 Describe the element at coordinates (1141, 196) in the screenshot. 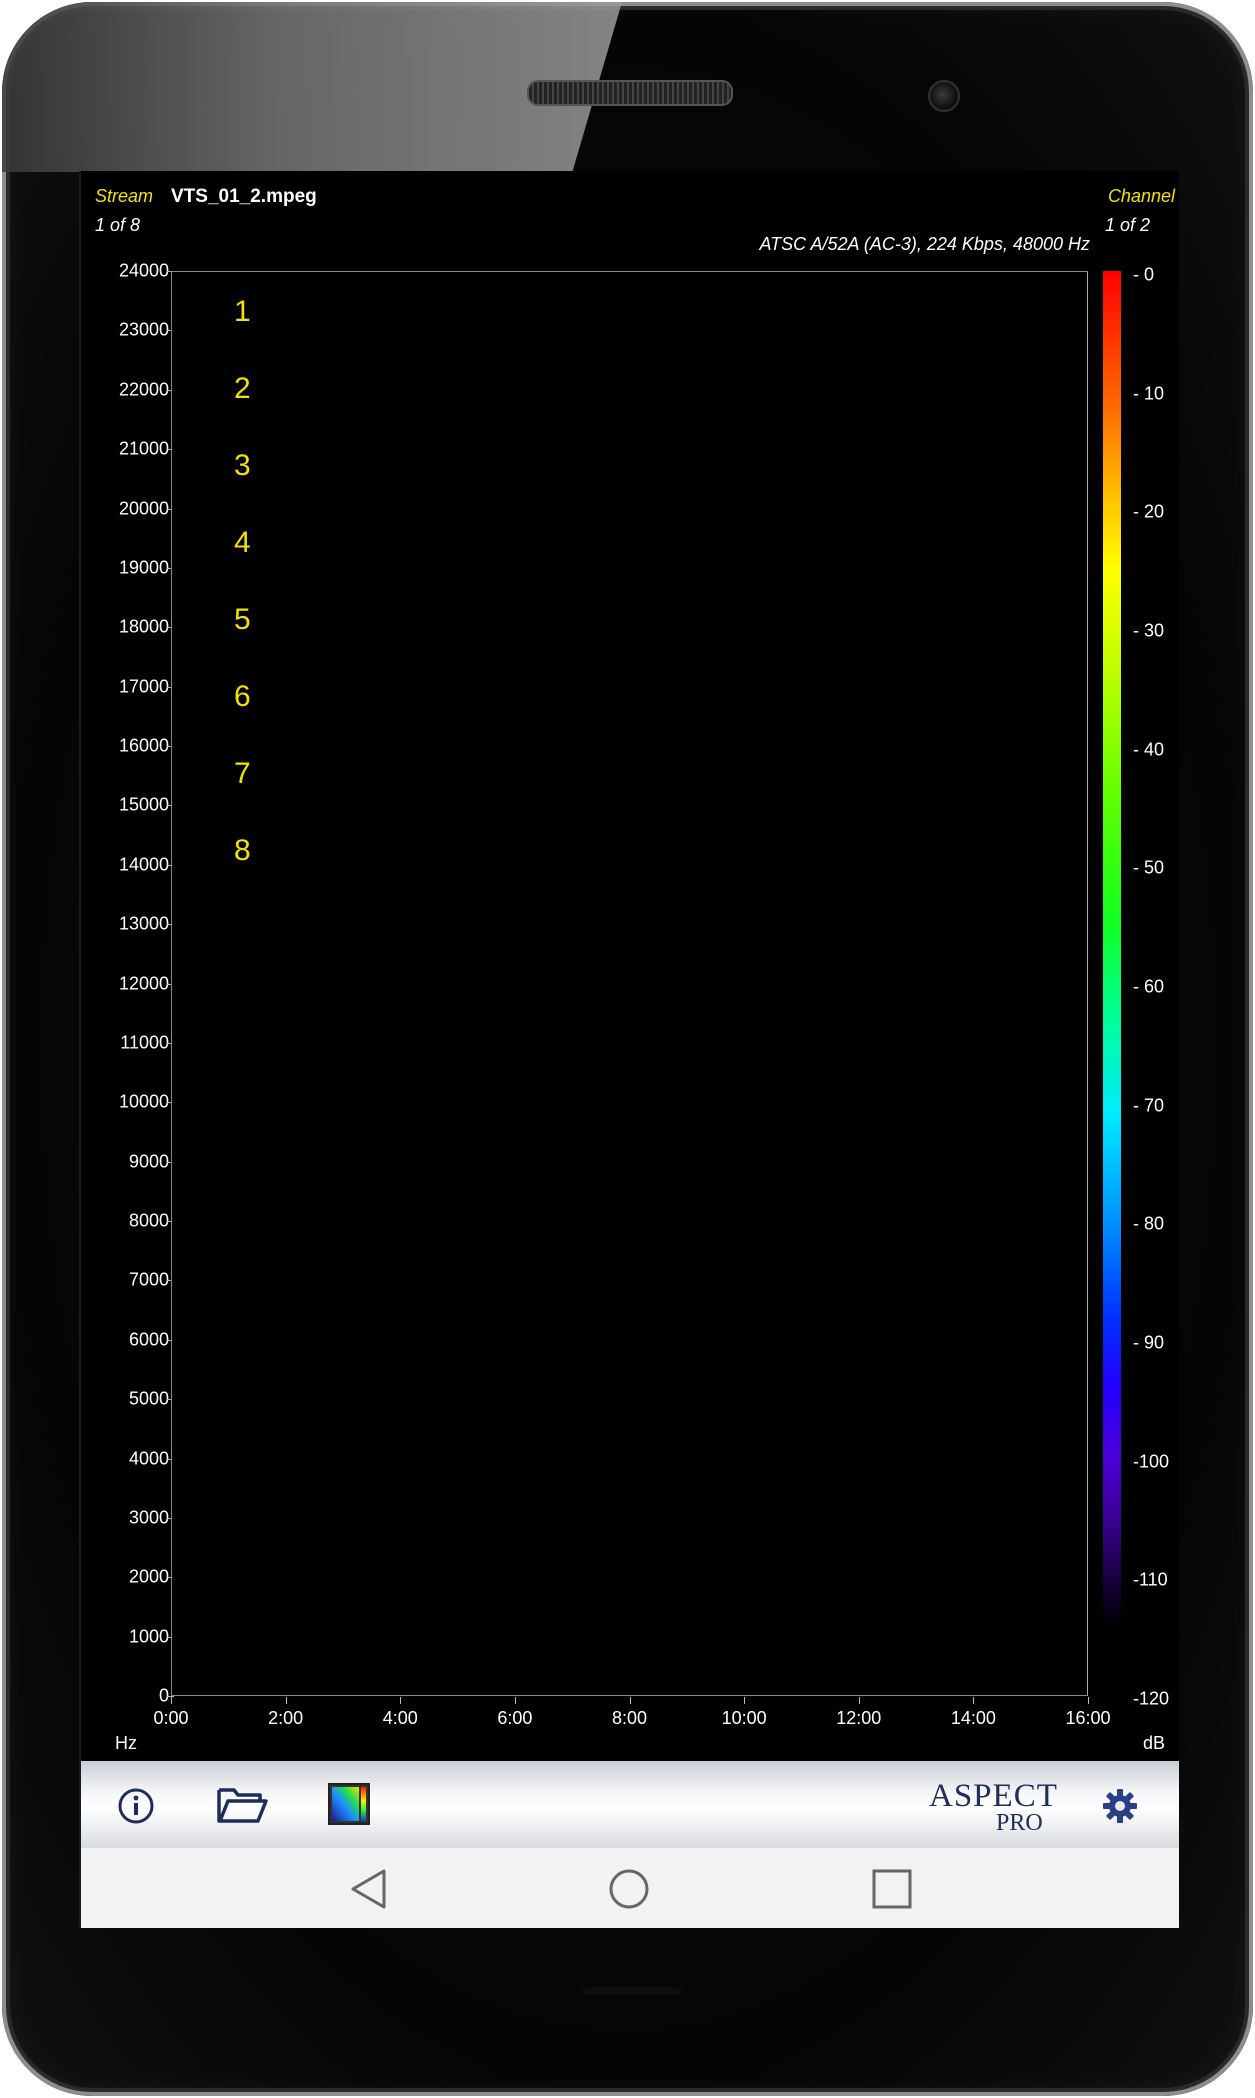

I see `channel-label: Channel` at that location.